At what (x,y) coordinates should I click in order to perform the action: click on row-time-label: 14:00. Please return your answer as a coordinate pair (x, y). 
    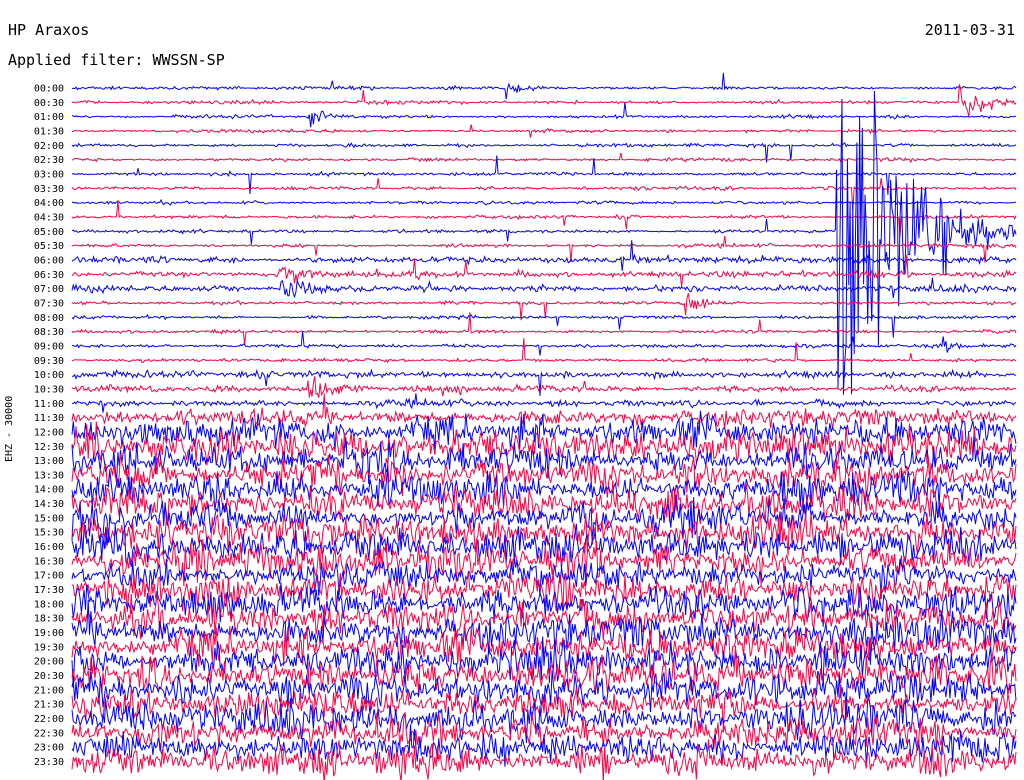
    Looking at the image, I should click on (49, 490).